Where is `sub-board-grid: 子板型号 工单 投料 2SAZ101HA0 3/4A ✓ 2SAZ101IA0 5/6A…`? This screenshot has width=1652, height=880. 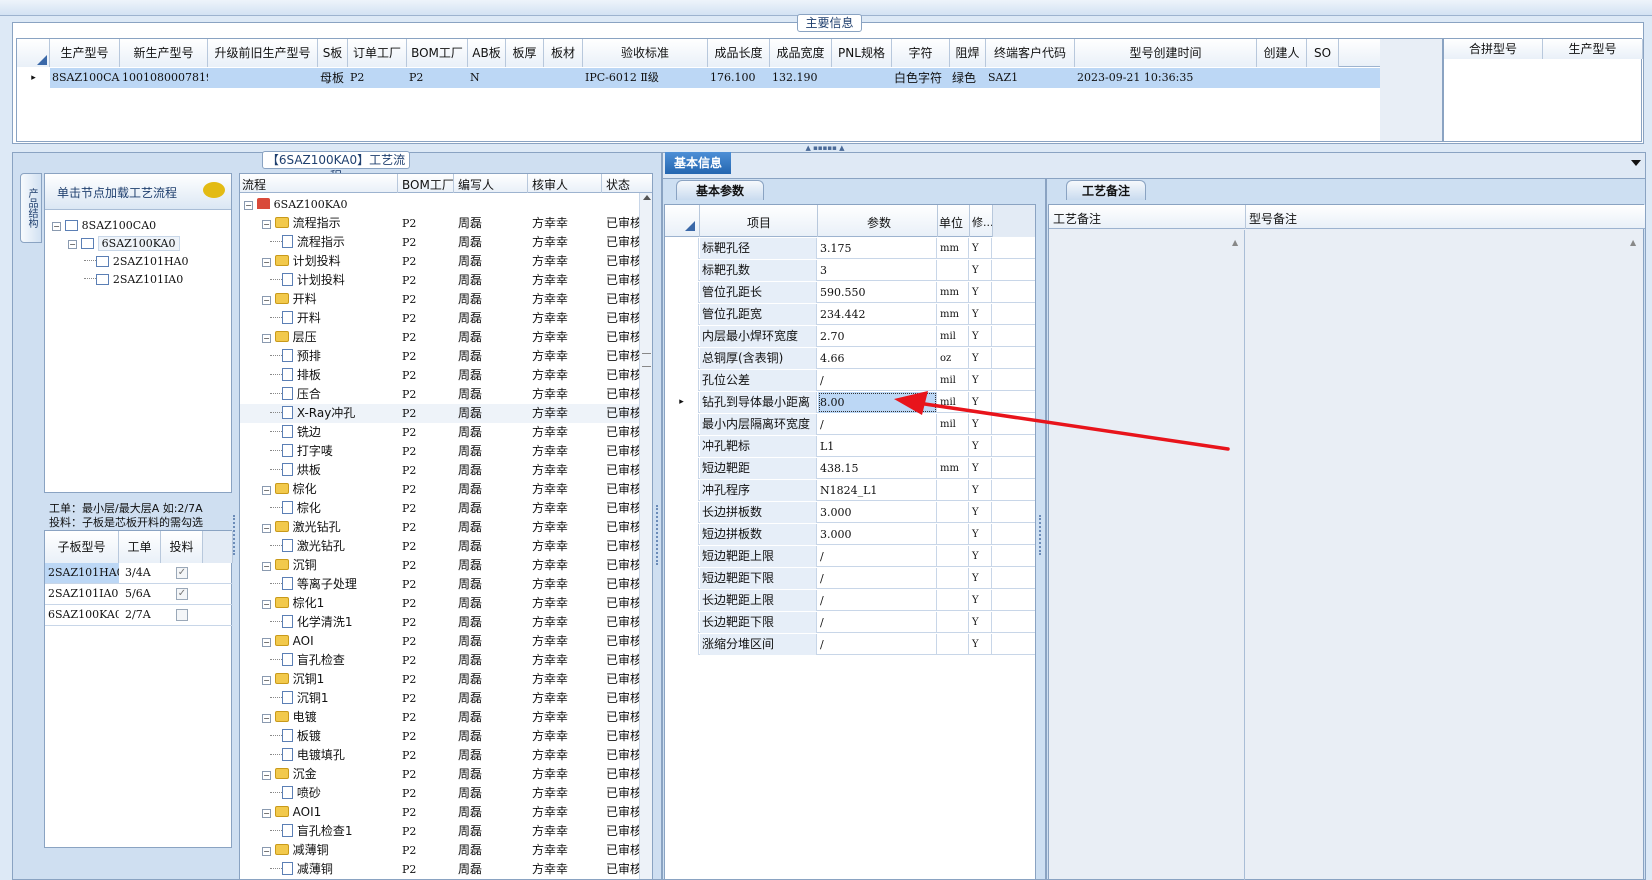
sub-board-grid: 子板型号 工单 投料 2SAZ101HA0 3/4A ✓ 2SAZ101IA0 5/6A… is located at coordinates (138, 689).